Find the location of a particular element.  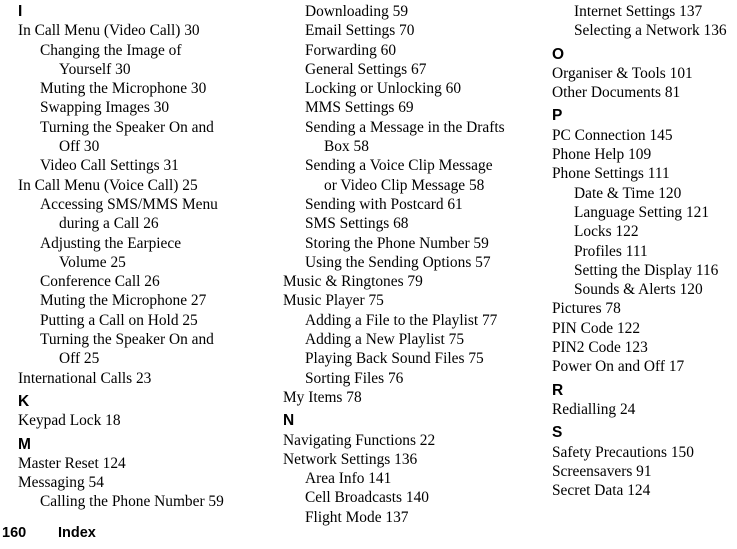

index-entry: Safety Precautions 150 is located at coordinates (644, 452).